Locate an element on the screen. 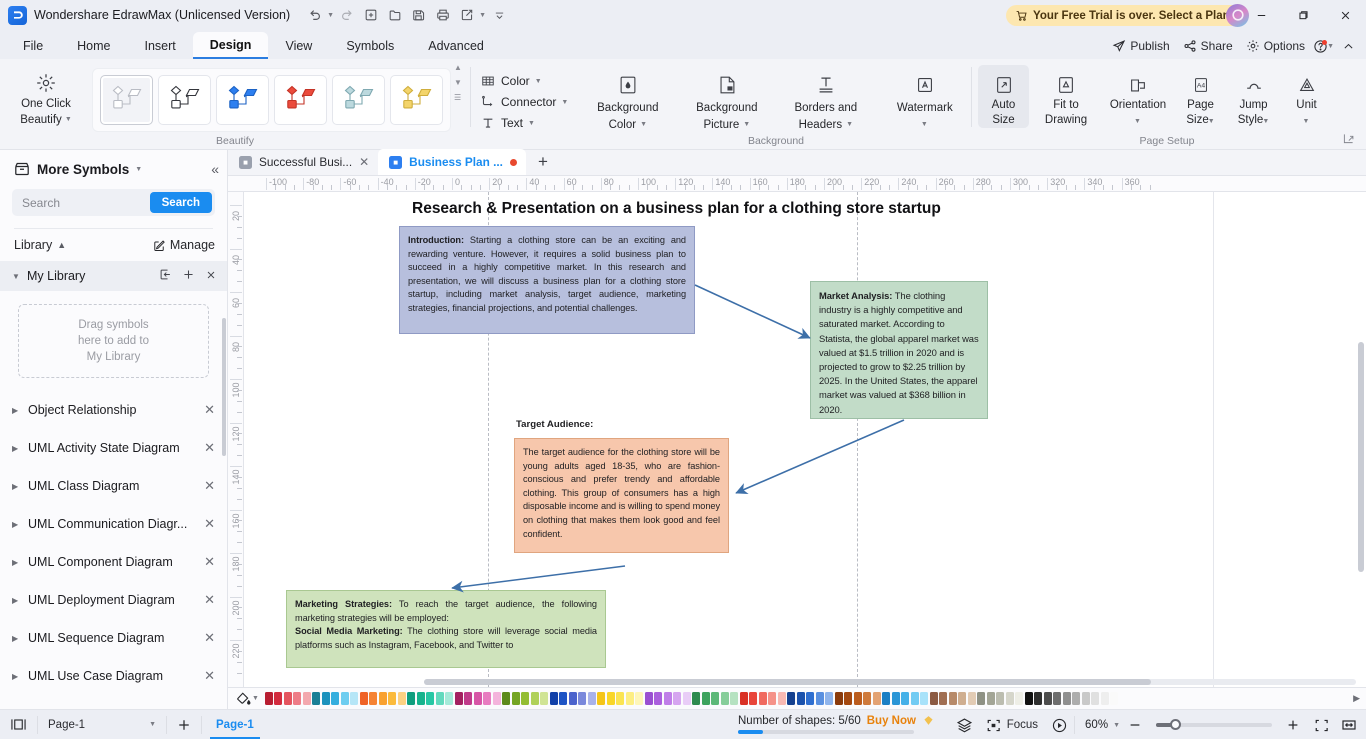 This screenshot has height=739, width=1366. zoom-caret-icon: ▼ is located at coordinates (1116, 725).